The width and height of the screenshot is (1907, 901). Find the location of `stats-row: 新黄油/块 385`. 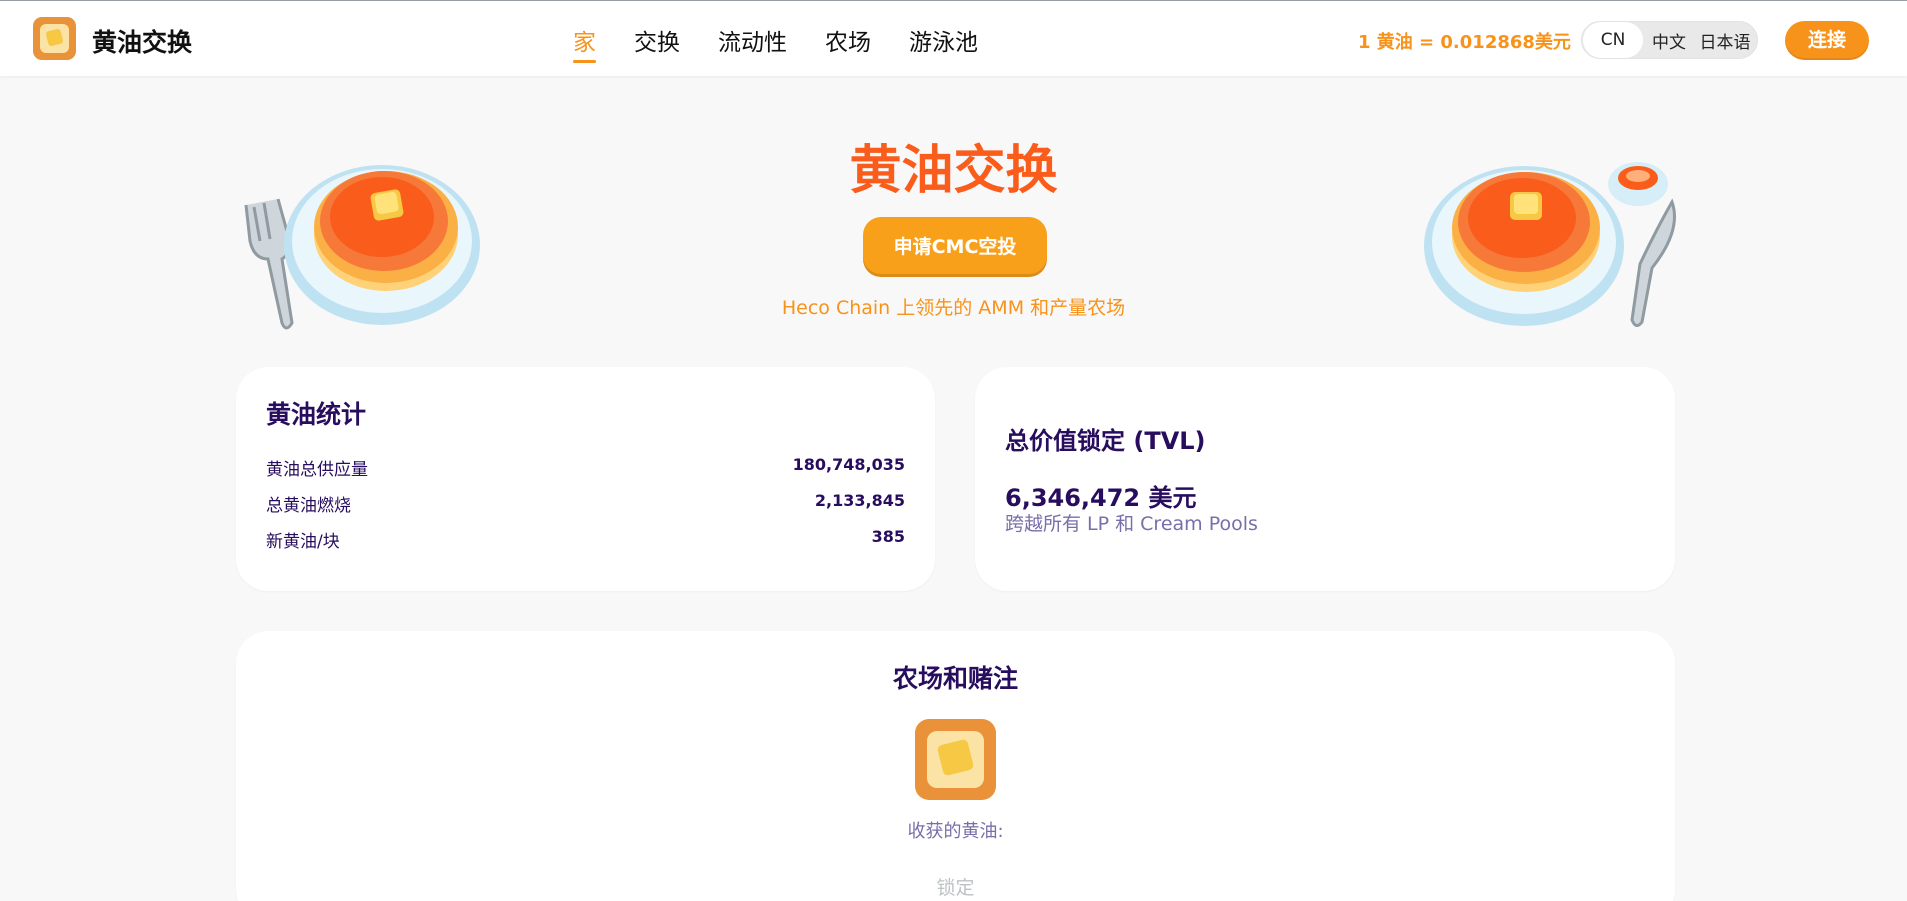

stats-row: 新黄油/块 385 is located at coordinates (585, 539).